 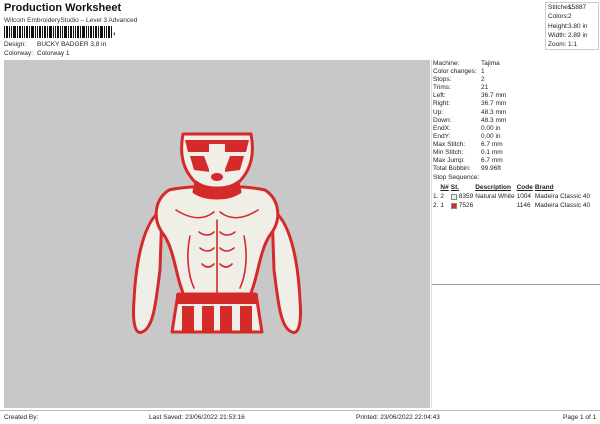 What do you see at coordinates (436, 206) in the screenshot?
I see `stop-number: 2.` at bounding box center [436, 206].